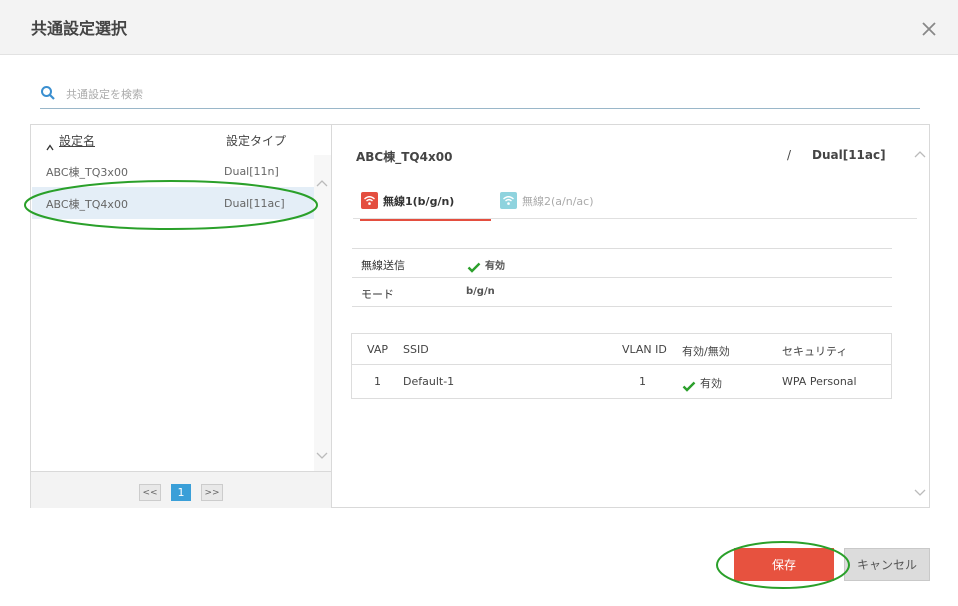 Image resolution: width=958 pixels, height=606 pixels. Describe the element at coordinates (887, 564) in the screenshot. I see `cancel-button: キャンセル` at that location.